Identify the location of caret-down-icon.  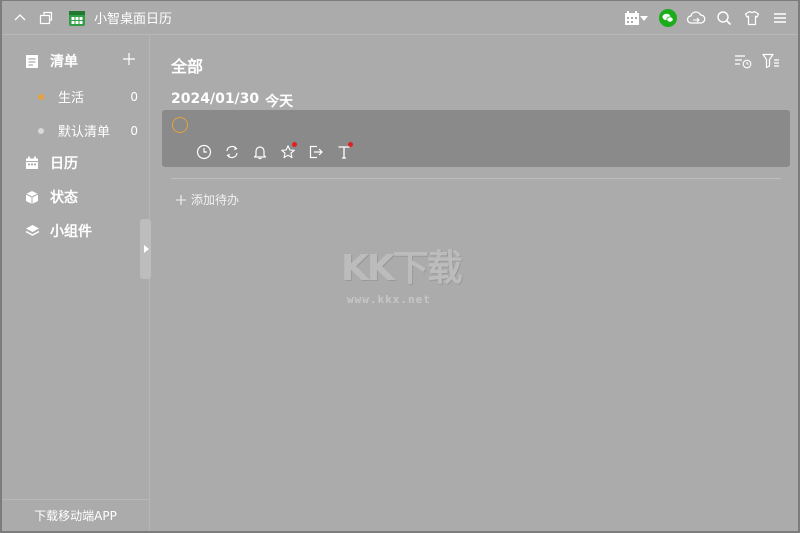
(644, 18).